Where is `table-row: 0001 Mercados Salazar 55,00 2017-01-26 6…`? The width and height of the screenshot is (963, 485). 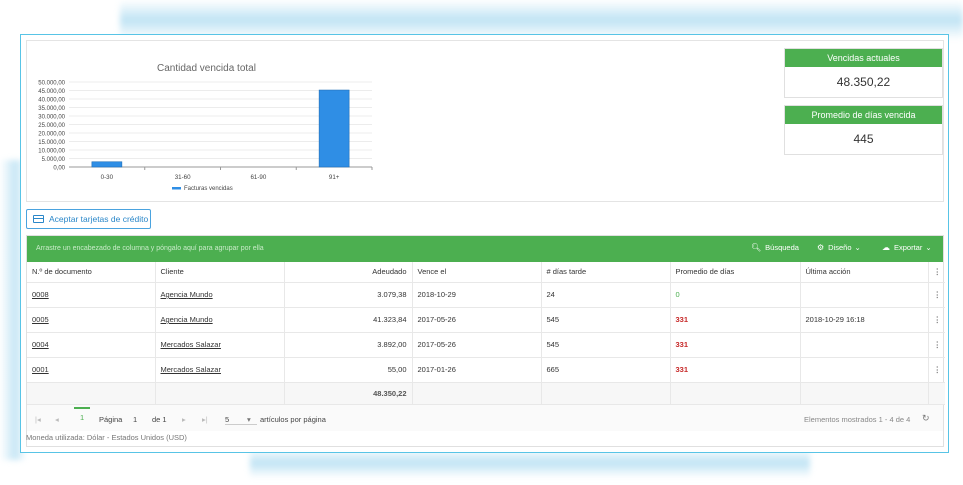
table-row: 0001 Mercados Salazar 55,00 2017-01-26 6… is located at coordinates (486, 370).